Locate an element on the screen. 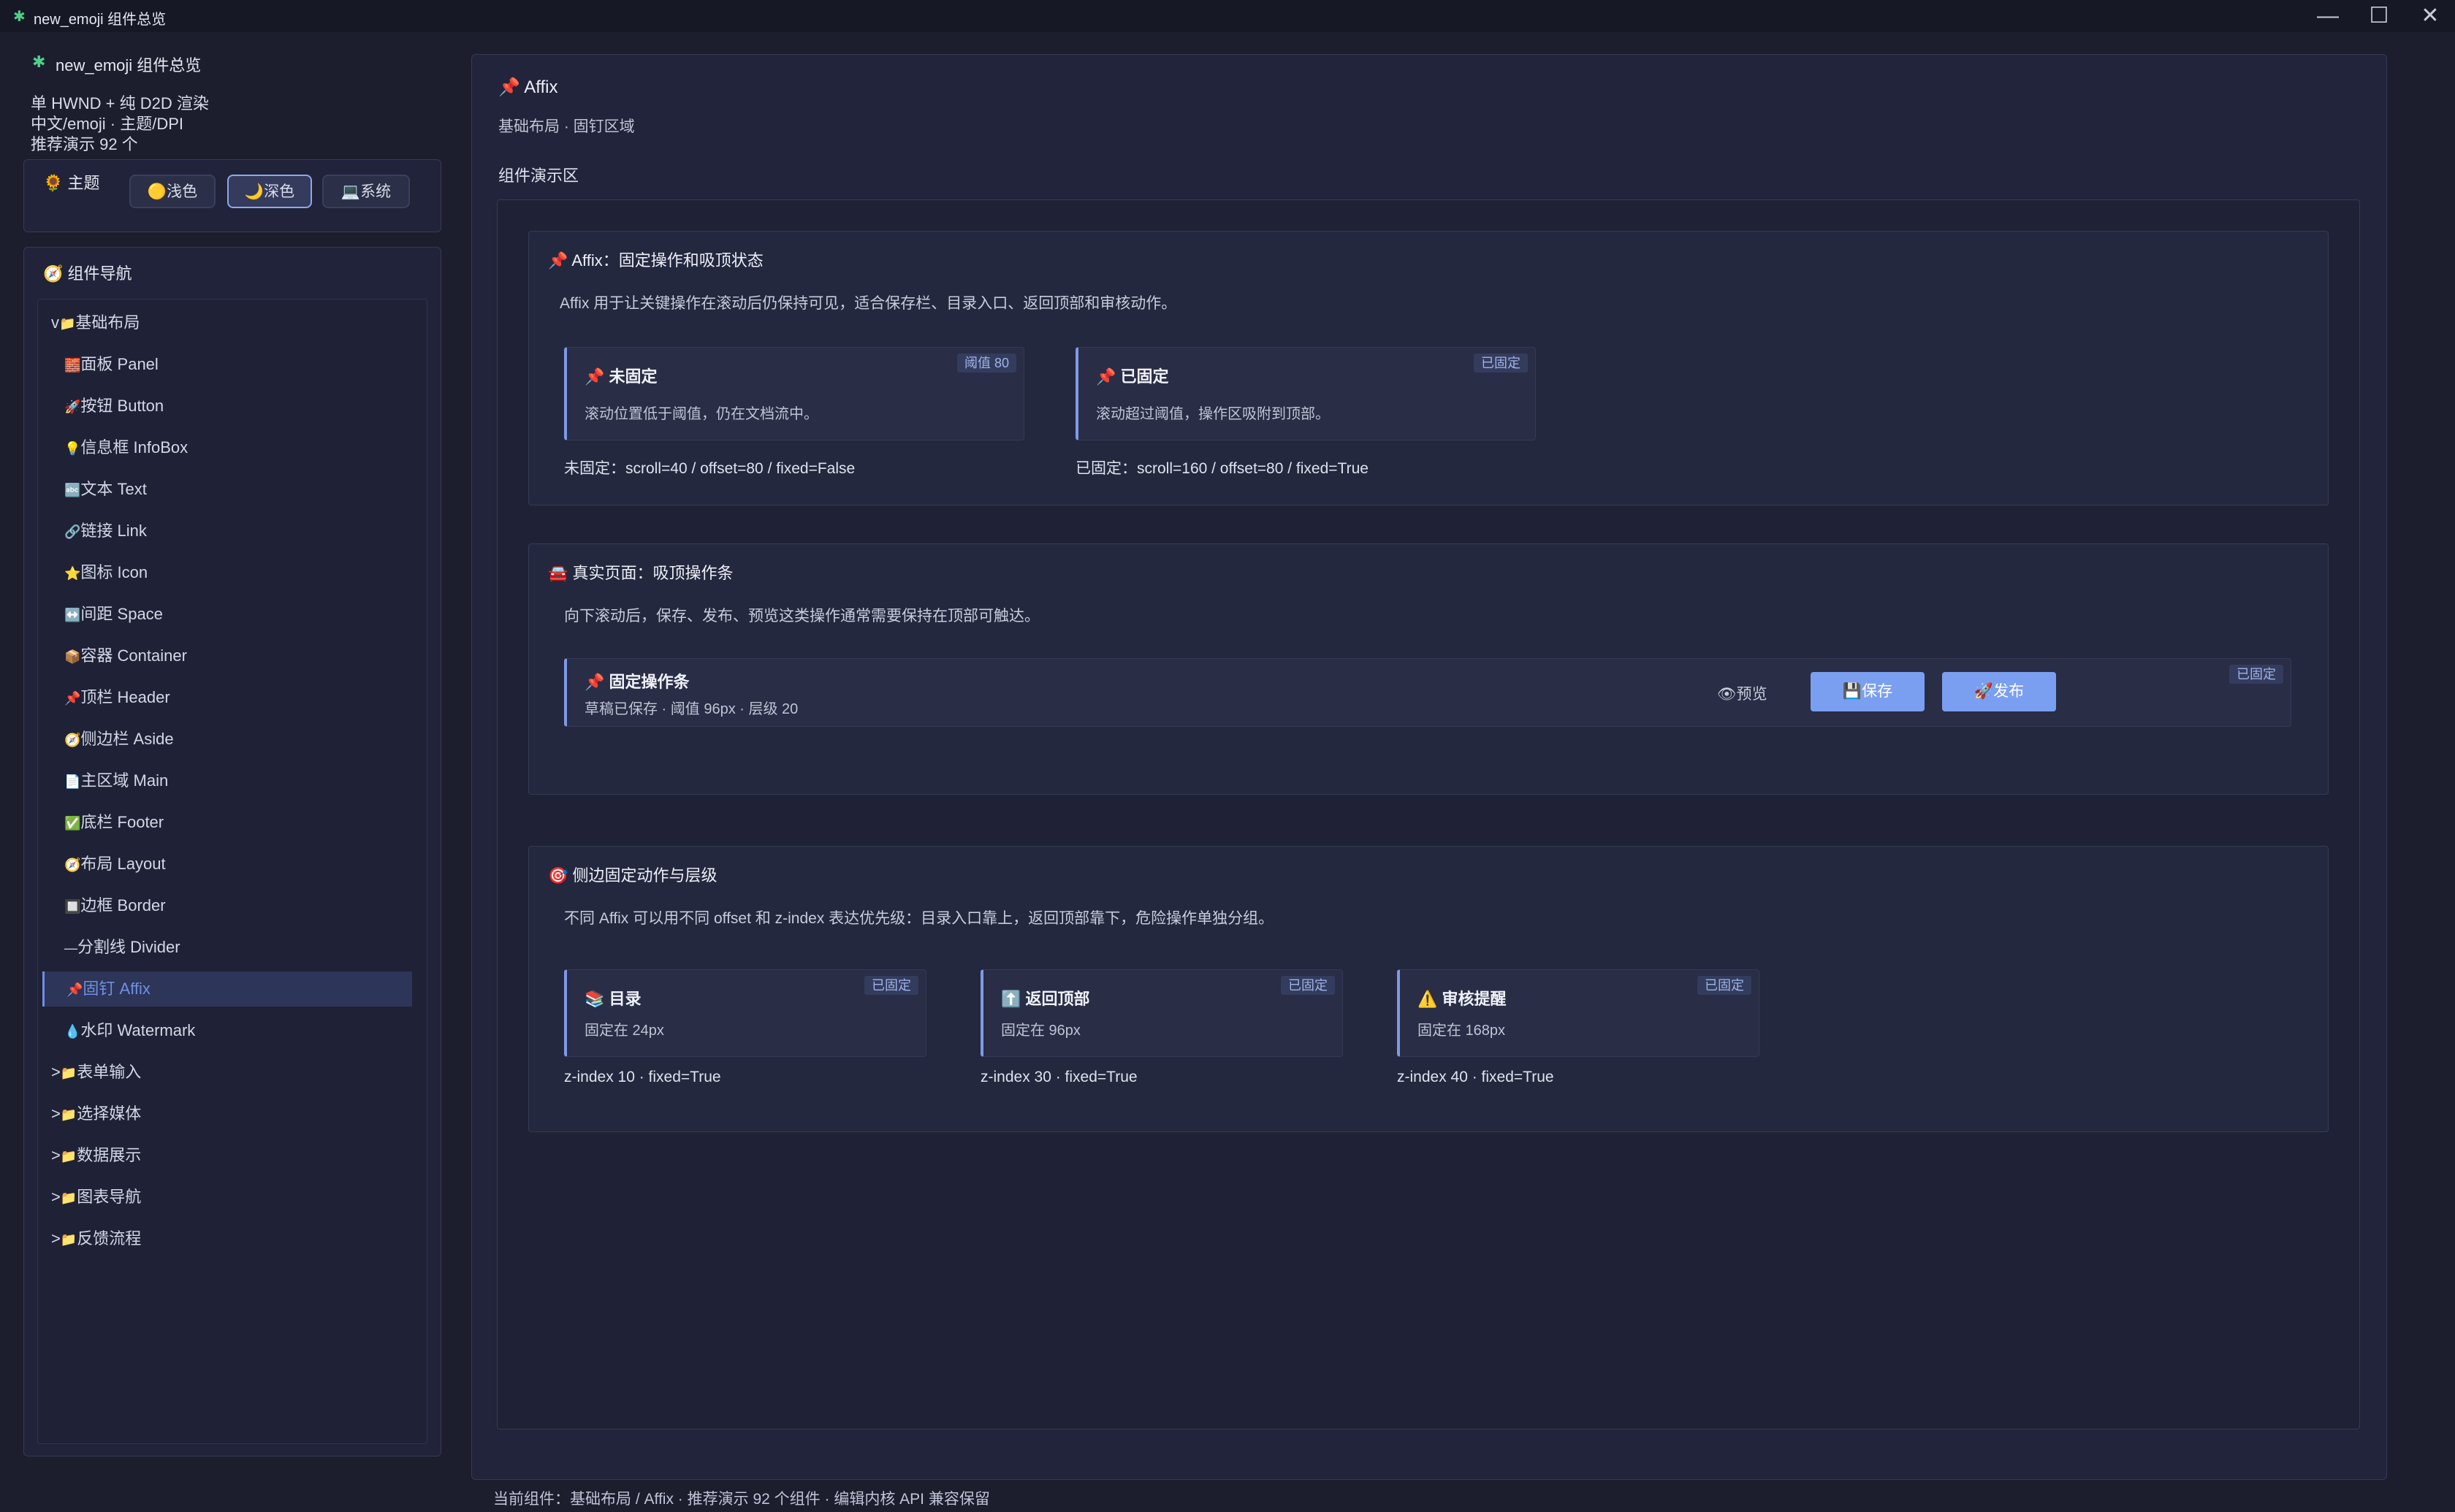  component-icon: 📄 is located at coordinates (72, 781).